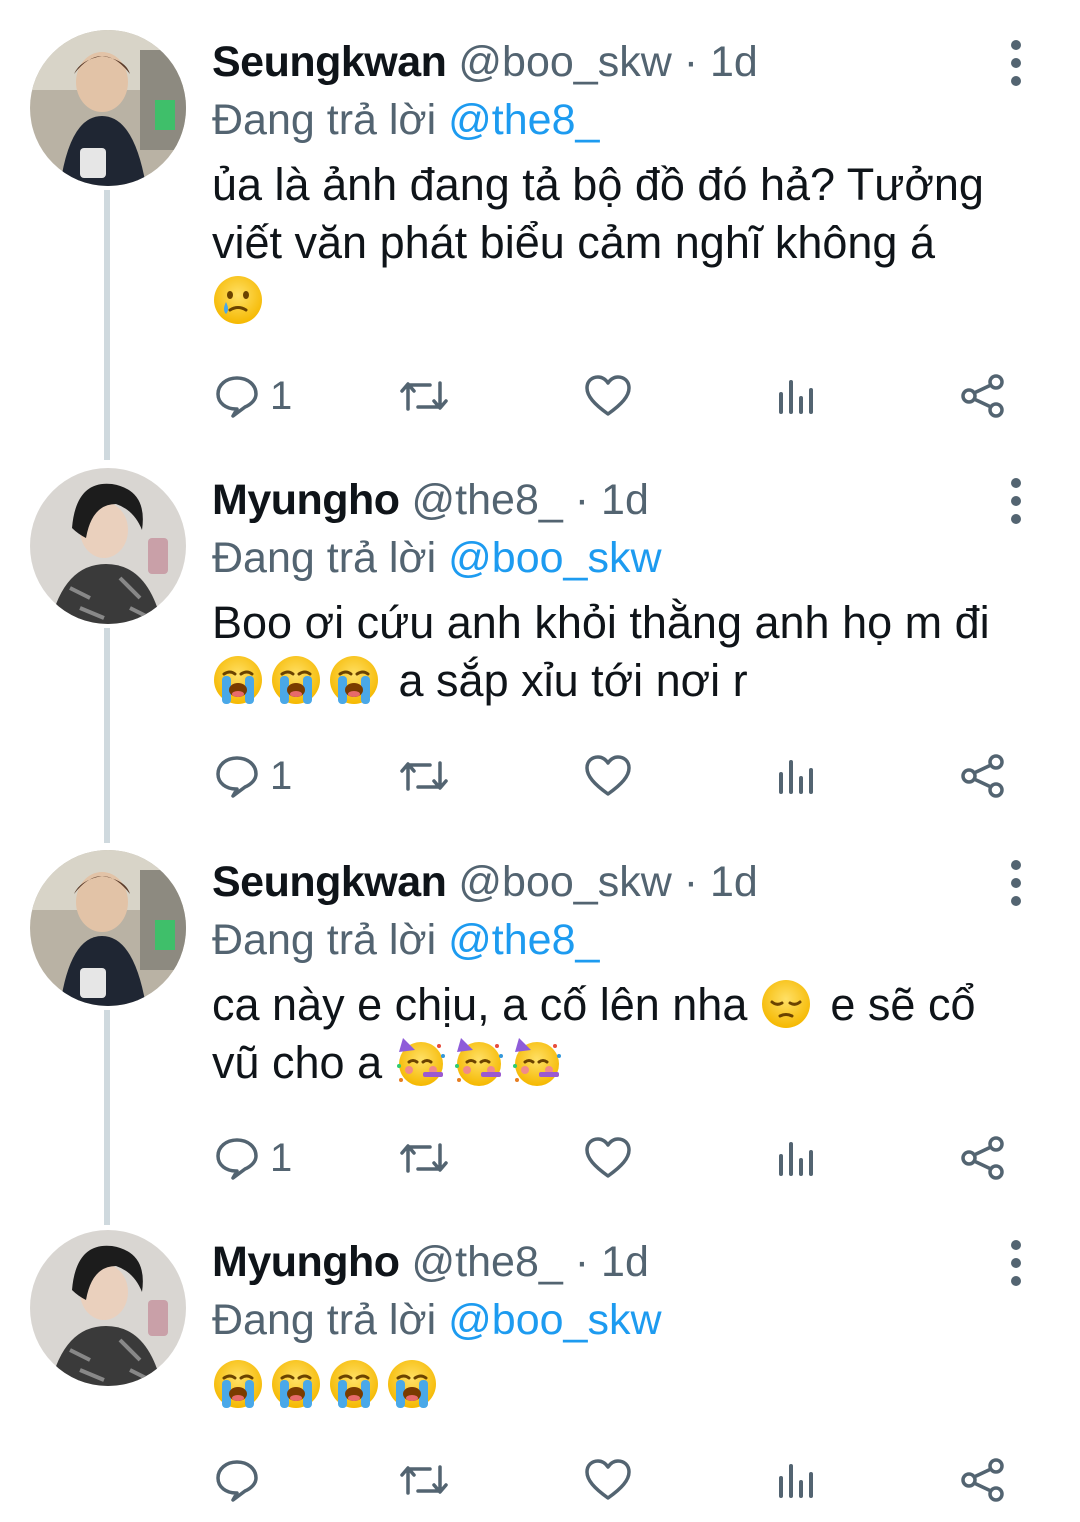 The image size is (1080, 1522). What do you see at coordinates (405, 940) in the screenshot?
I see `replying-to: Đang trả lời @the8_` at bounding box center [405, 940].